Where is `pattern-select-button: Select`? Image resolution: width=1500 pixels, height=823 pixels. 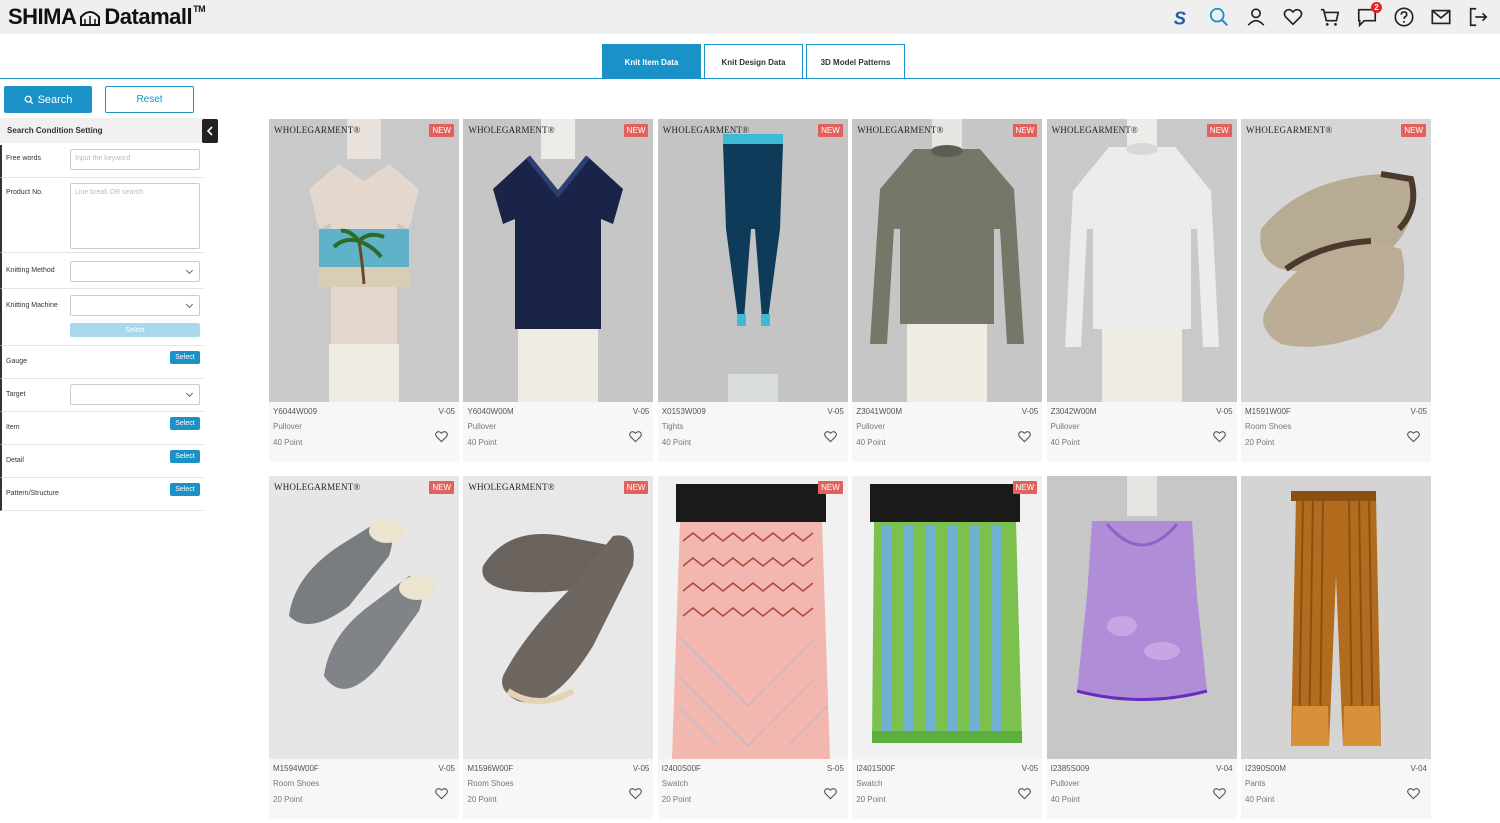
pattern-select-button: Select is located at coordinates (185, 489).